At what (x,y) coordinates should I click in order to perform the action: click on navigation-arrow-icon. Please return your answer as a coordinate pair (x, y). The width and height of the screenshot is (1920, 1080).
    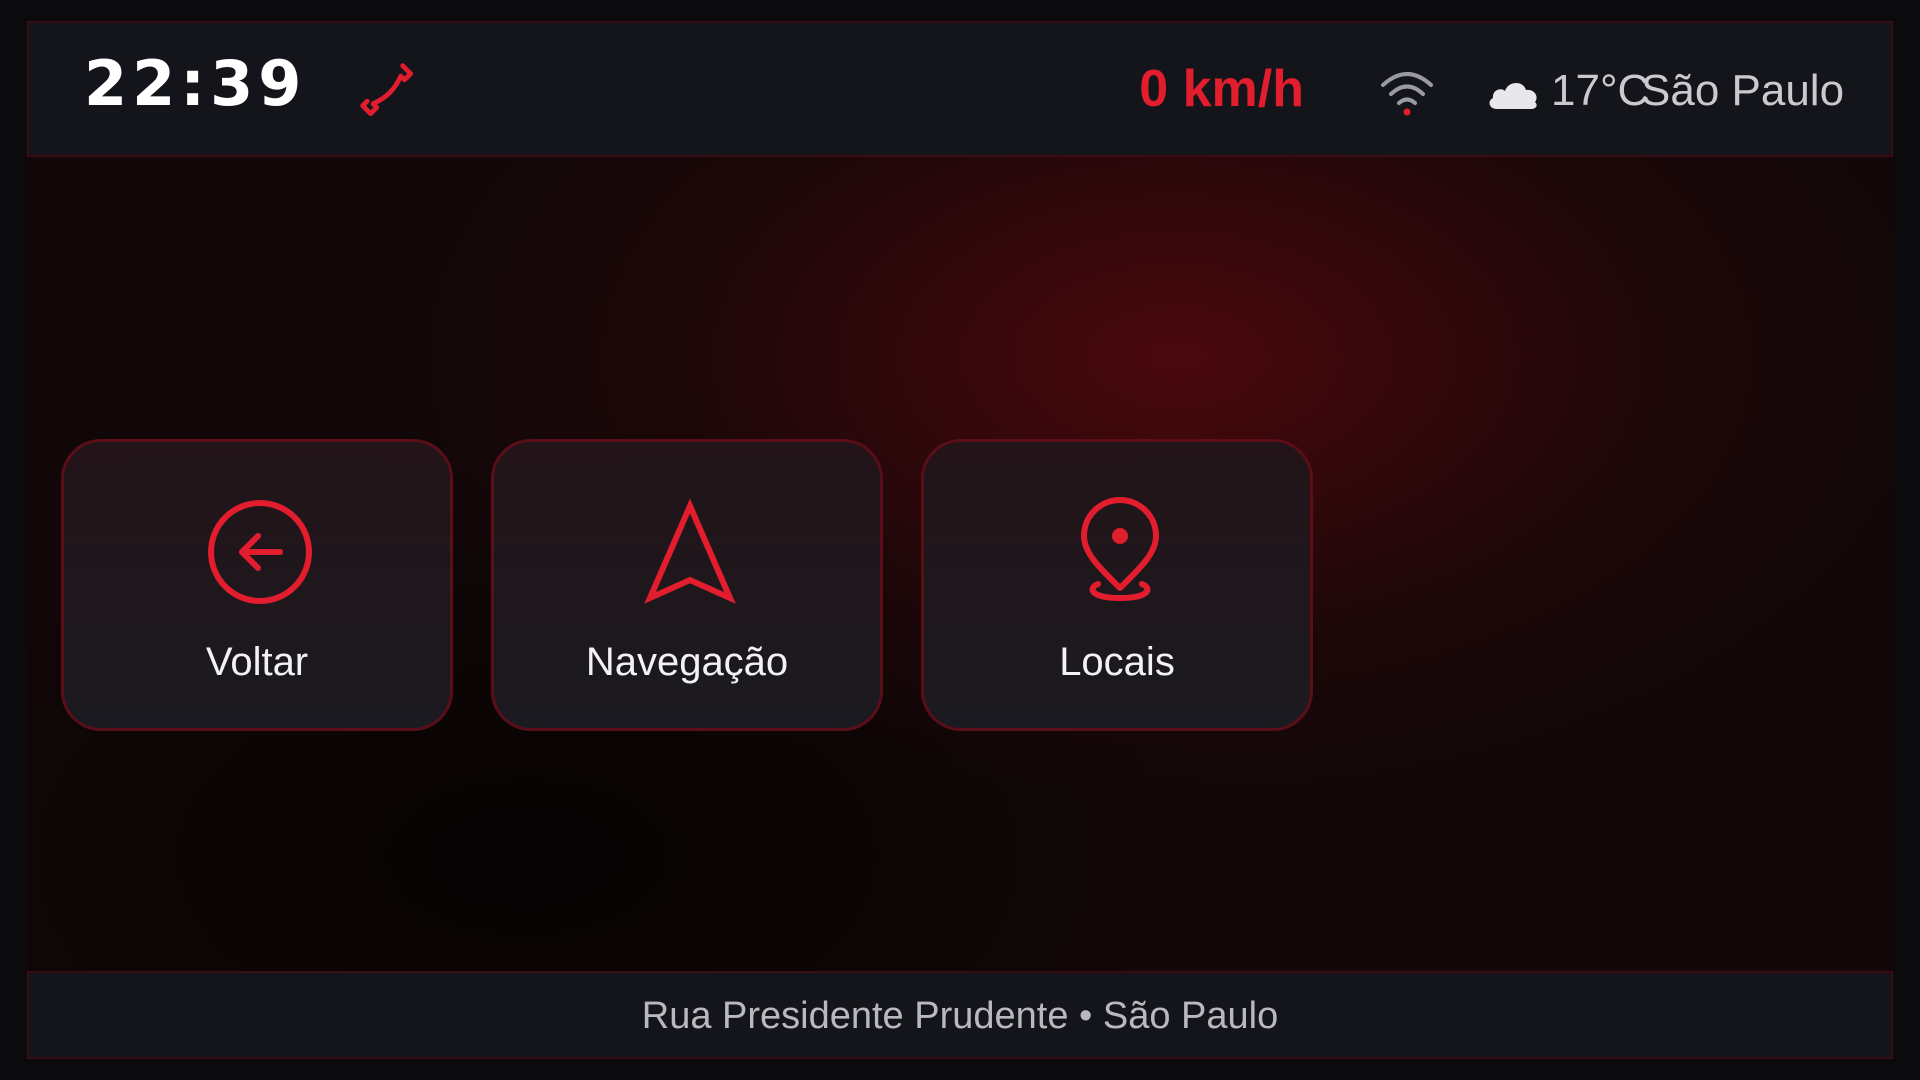
    Looking at the image, I should click on (690, 551).